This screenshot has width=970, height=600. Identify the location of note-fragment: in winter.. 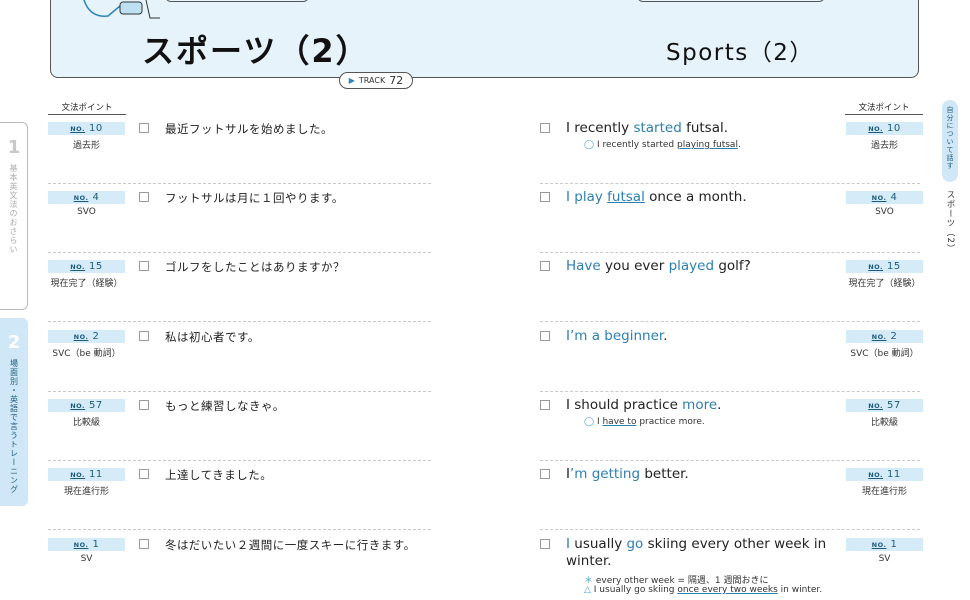
(800, 590).